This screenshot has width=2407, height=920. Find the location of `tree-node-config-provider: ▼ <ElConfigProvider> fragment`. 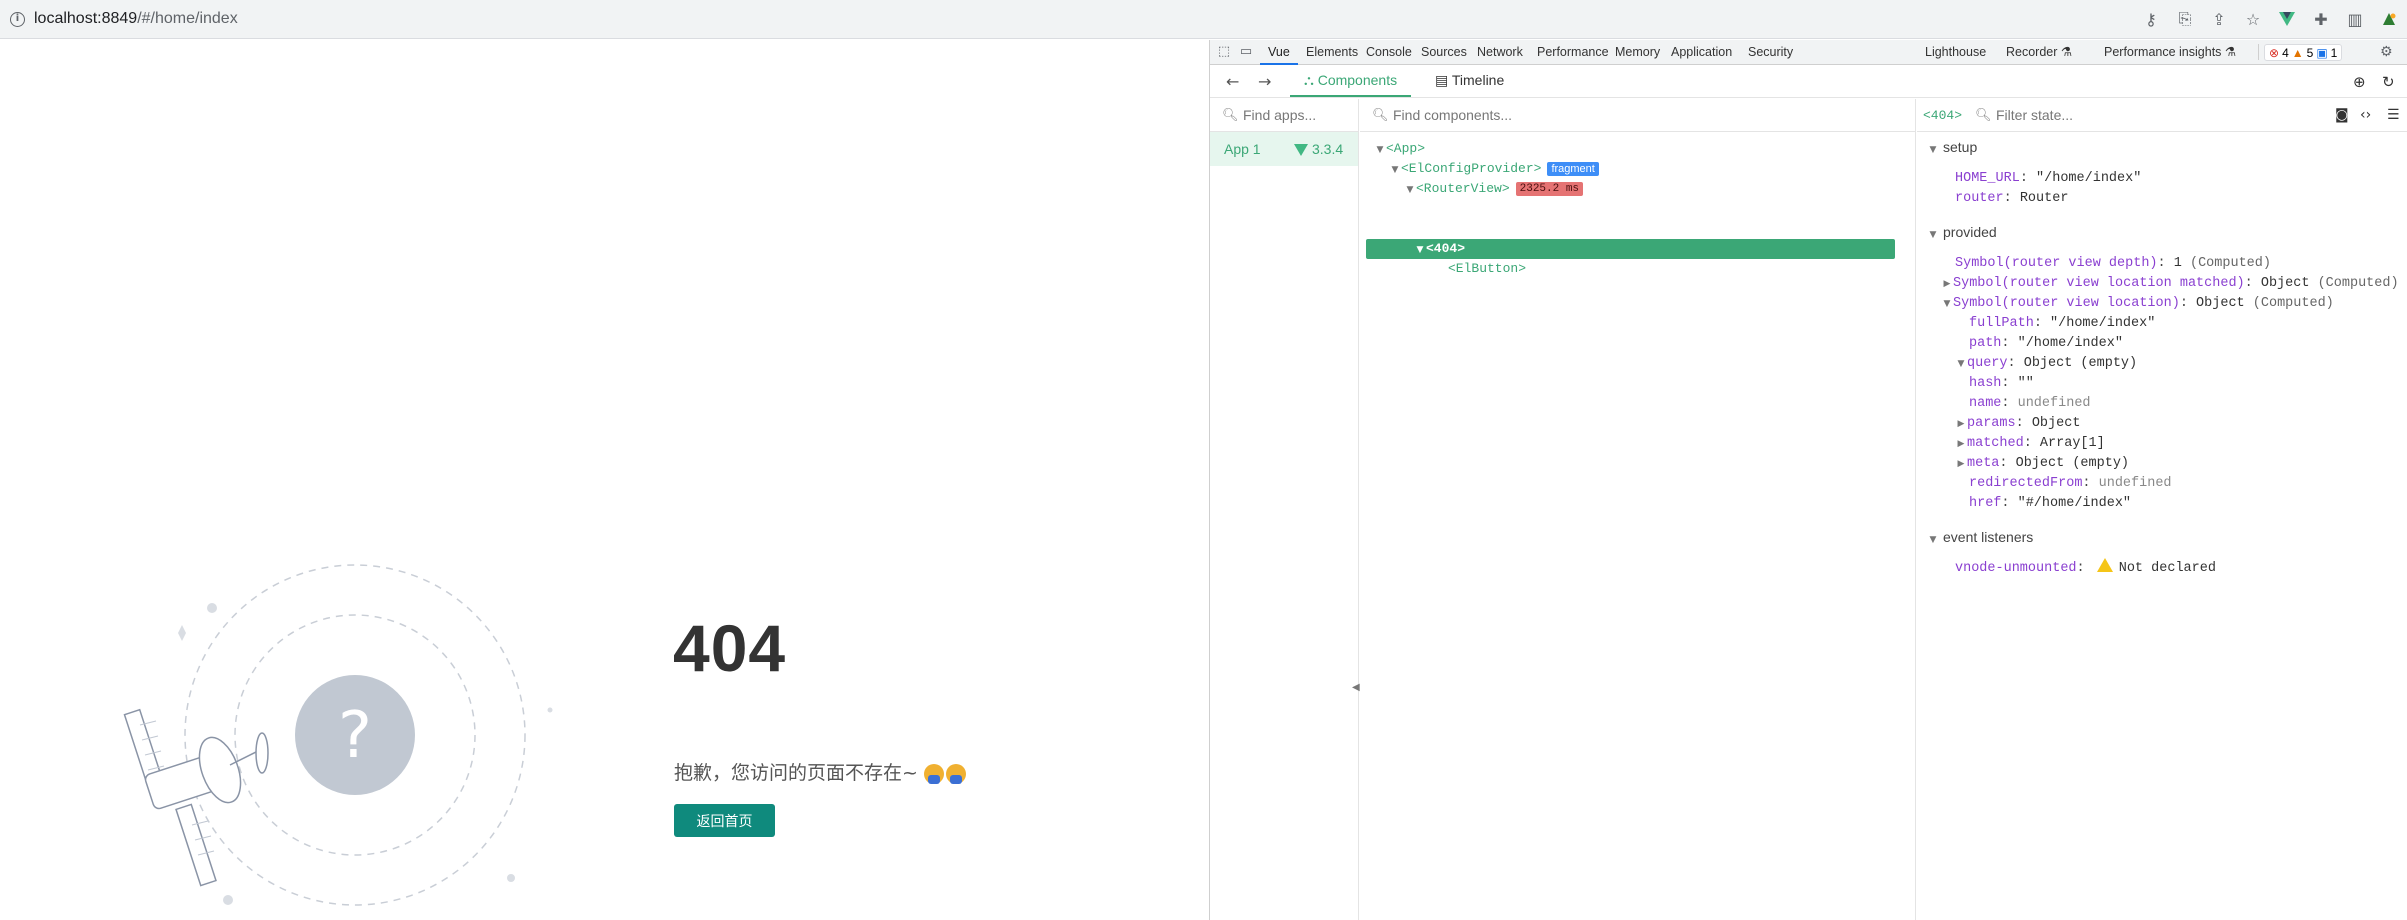

tree-node-config-provider: ▼ <ElConfigProvider> fragment is located at coordinates (1494, 169).